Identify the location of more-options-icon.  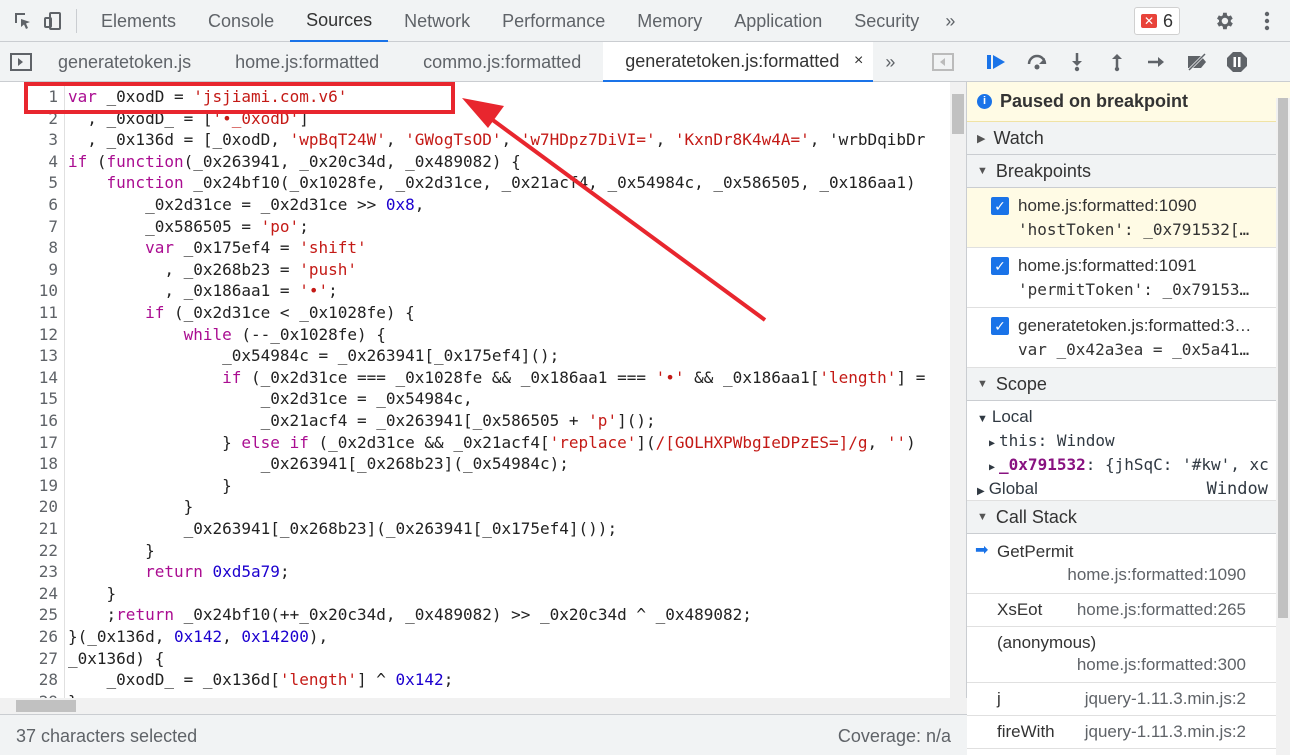
(1267, 21).